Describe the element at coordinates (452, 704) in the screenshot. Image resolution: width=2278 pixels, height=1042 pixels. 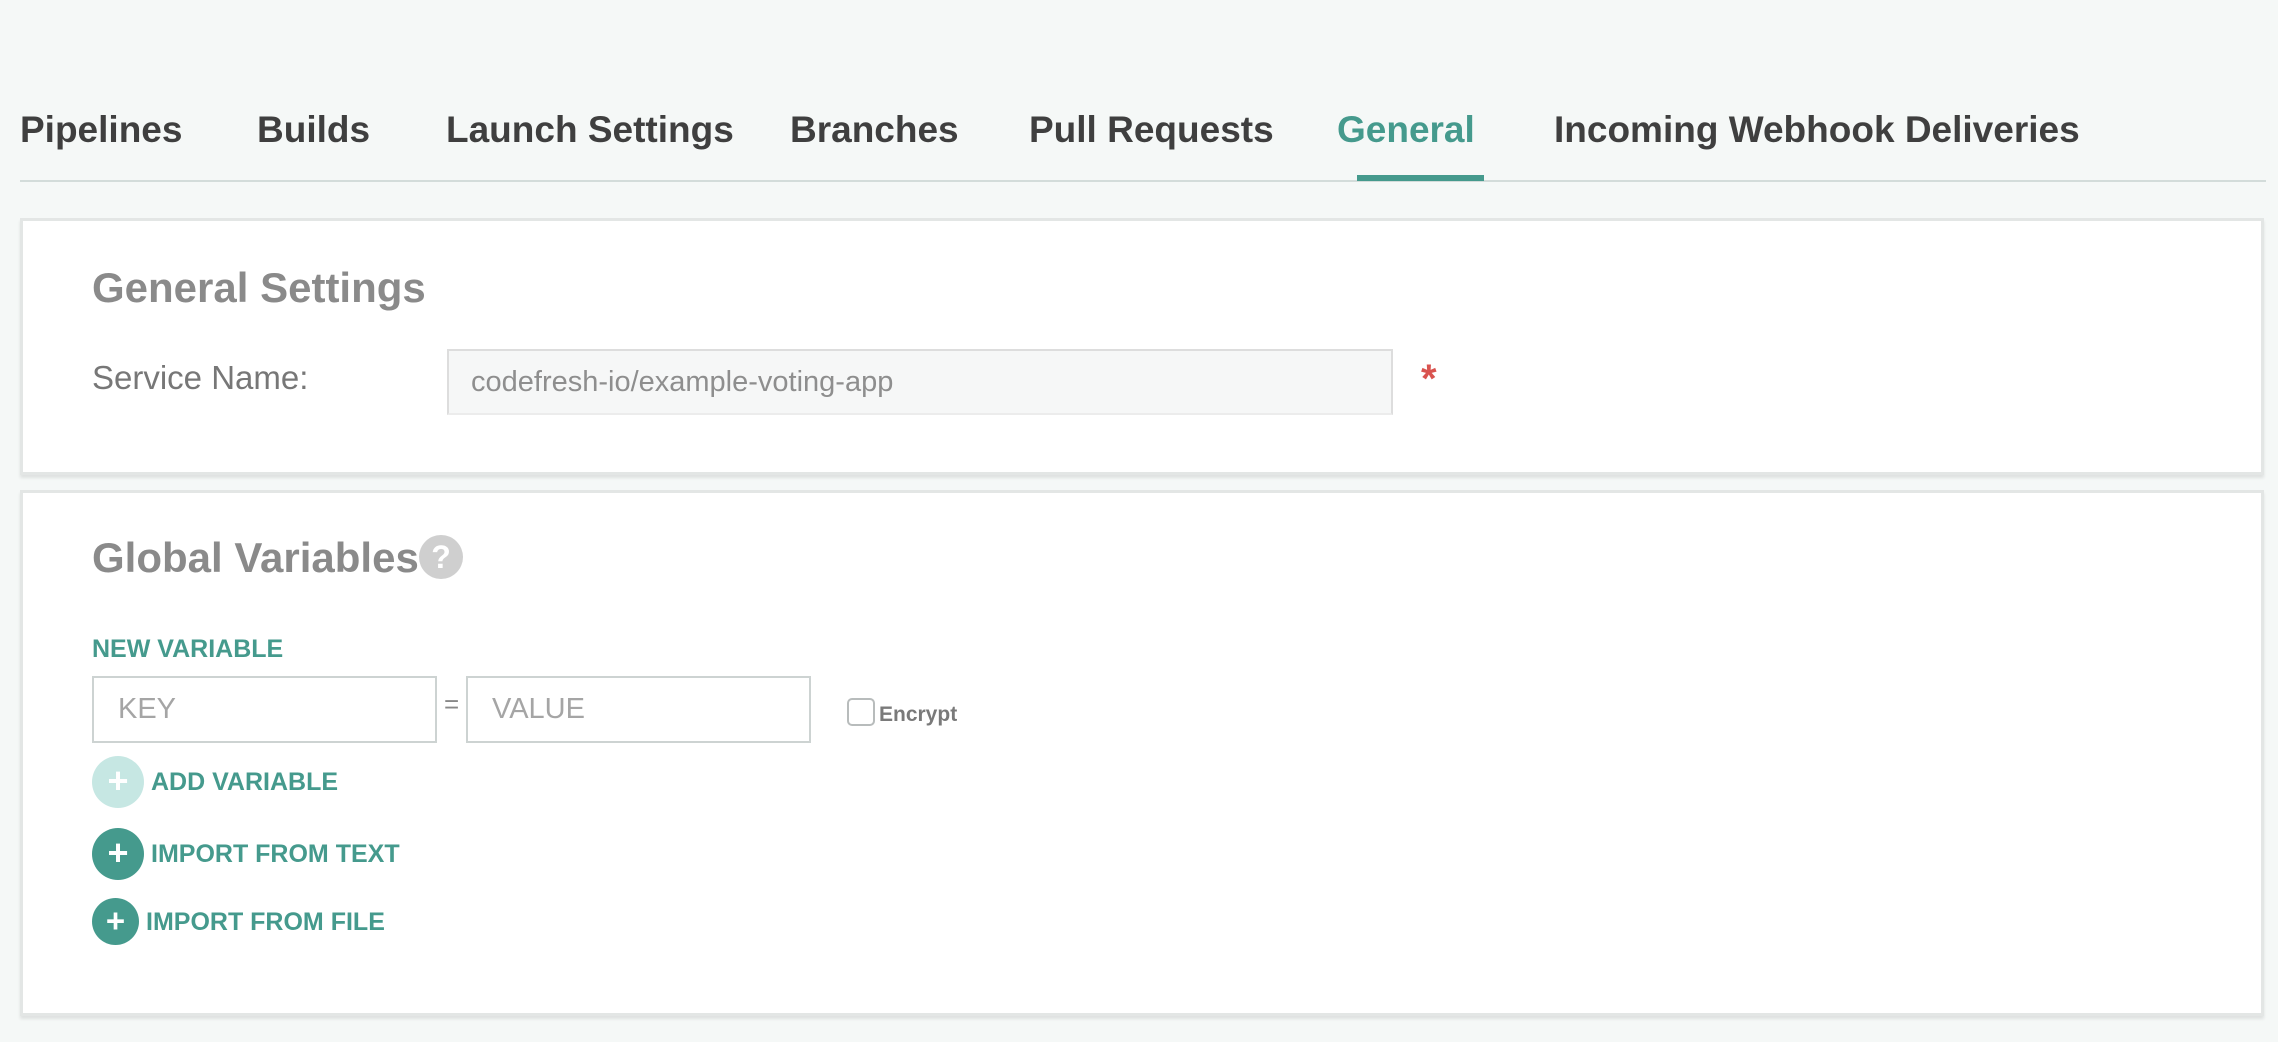
I see `equals-sign: =` at that location.